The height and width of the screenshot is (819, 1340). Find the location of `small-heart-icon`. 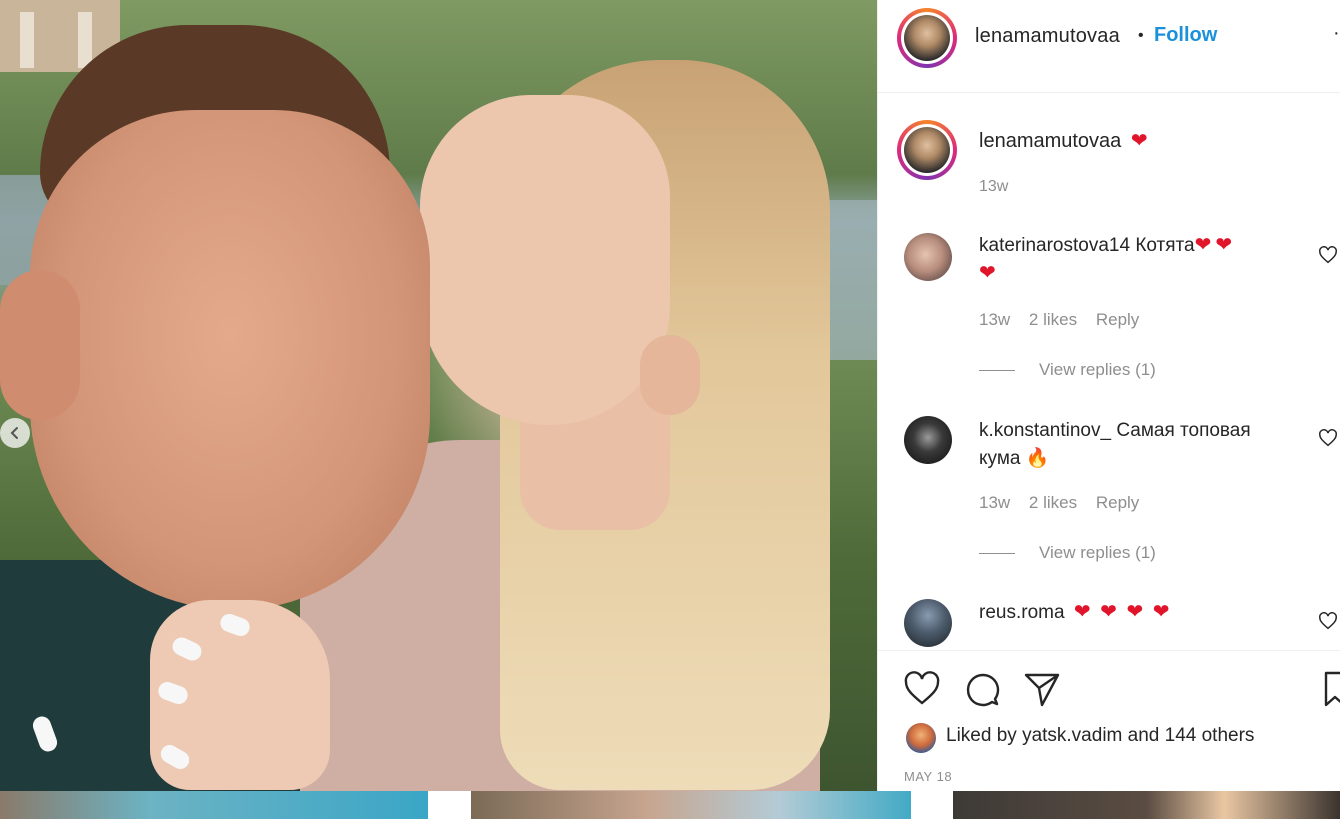

small-heart-icon is located at coordinates (1328, 621).